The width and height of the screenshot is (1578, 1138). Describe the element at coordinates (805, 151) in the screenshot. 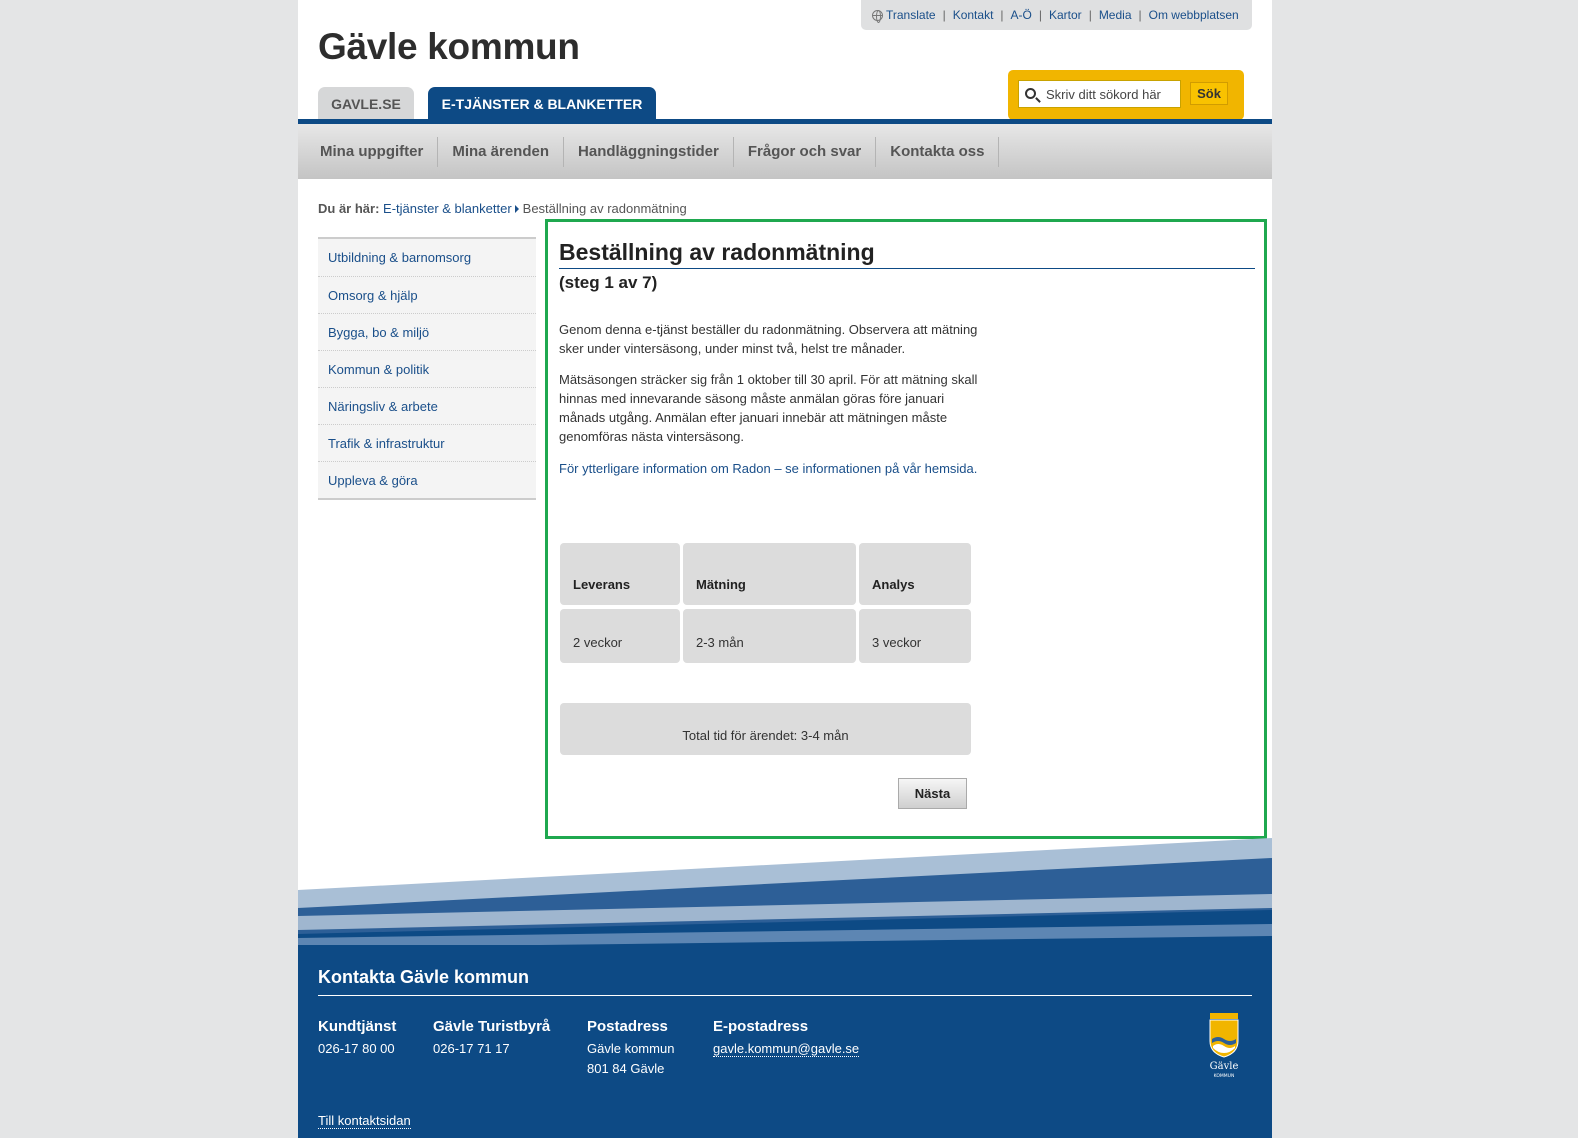

I see `nav-fragor-och-svar: Frågor och svar` at that location.